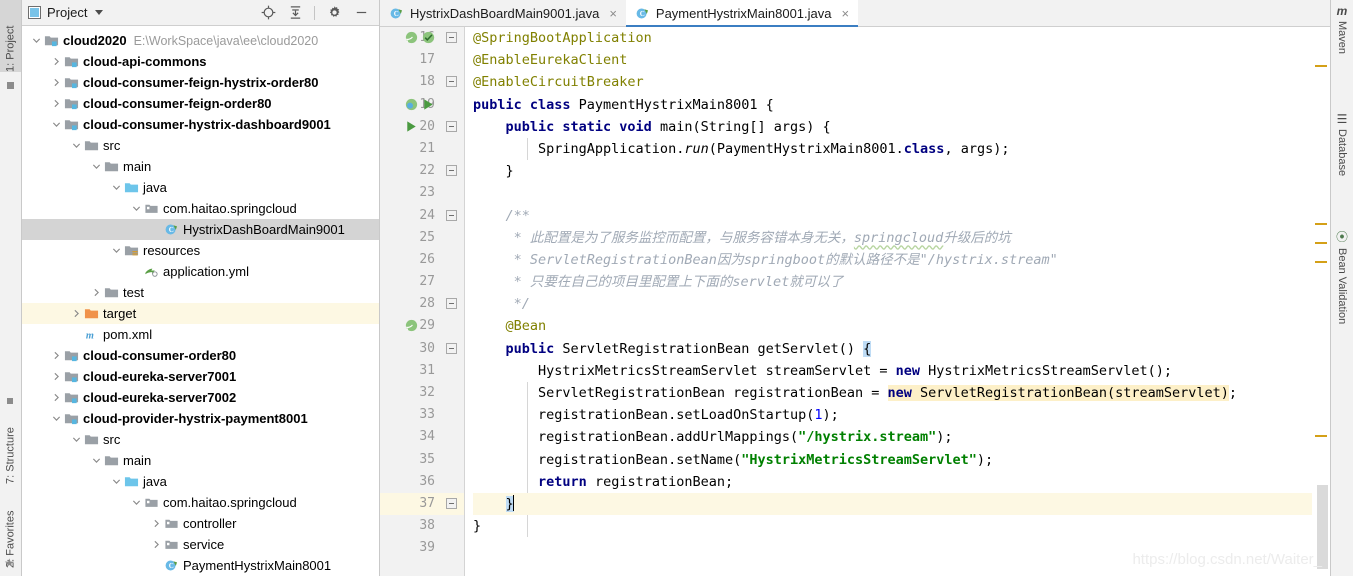 Image resolution: width=1353 pixels, height=576 pixels. I want to click on line-number: 17, so click(411, 60).